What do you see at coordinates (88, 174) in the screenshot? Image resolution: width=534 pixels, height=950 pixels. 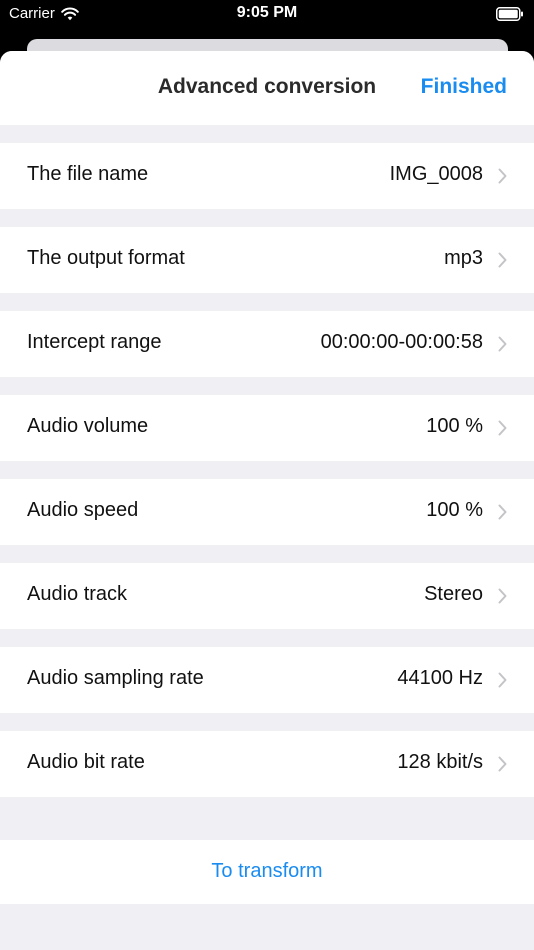 I see `row-label: The file name` at bounding box center [88, 174].